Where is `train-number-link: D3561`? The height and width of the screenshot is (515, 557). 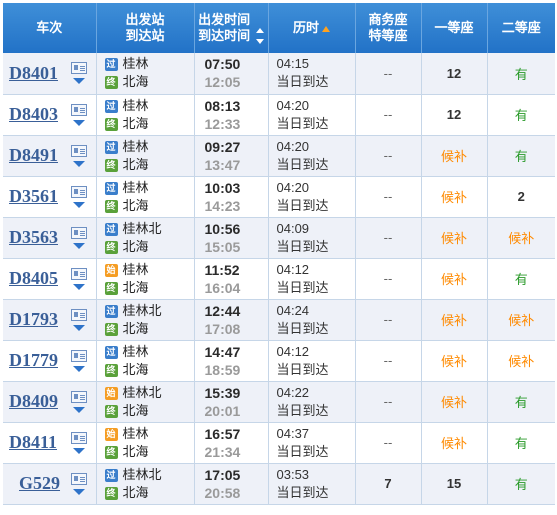 train-number-link: D3561 is located at coordinates (38, 196).